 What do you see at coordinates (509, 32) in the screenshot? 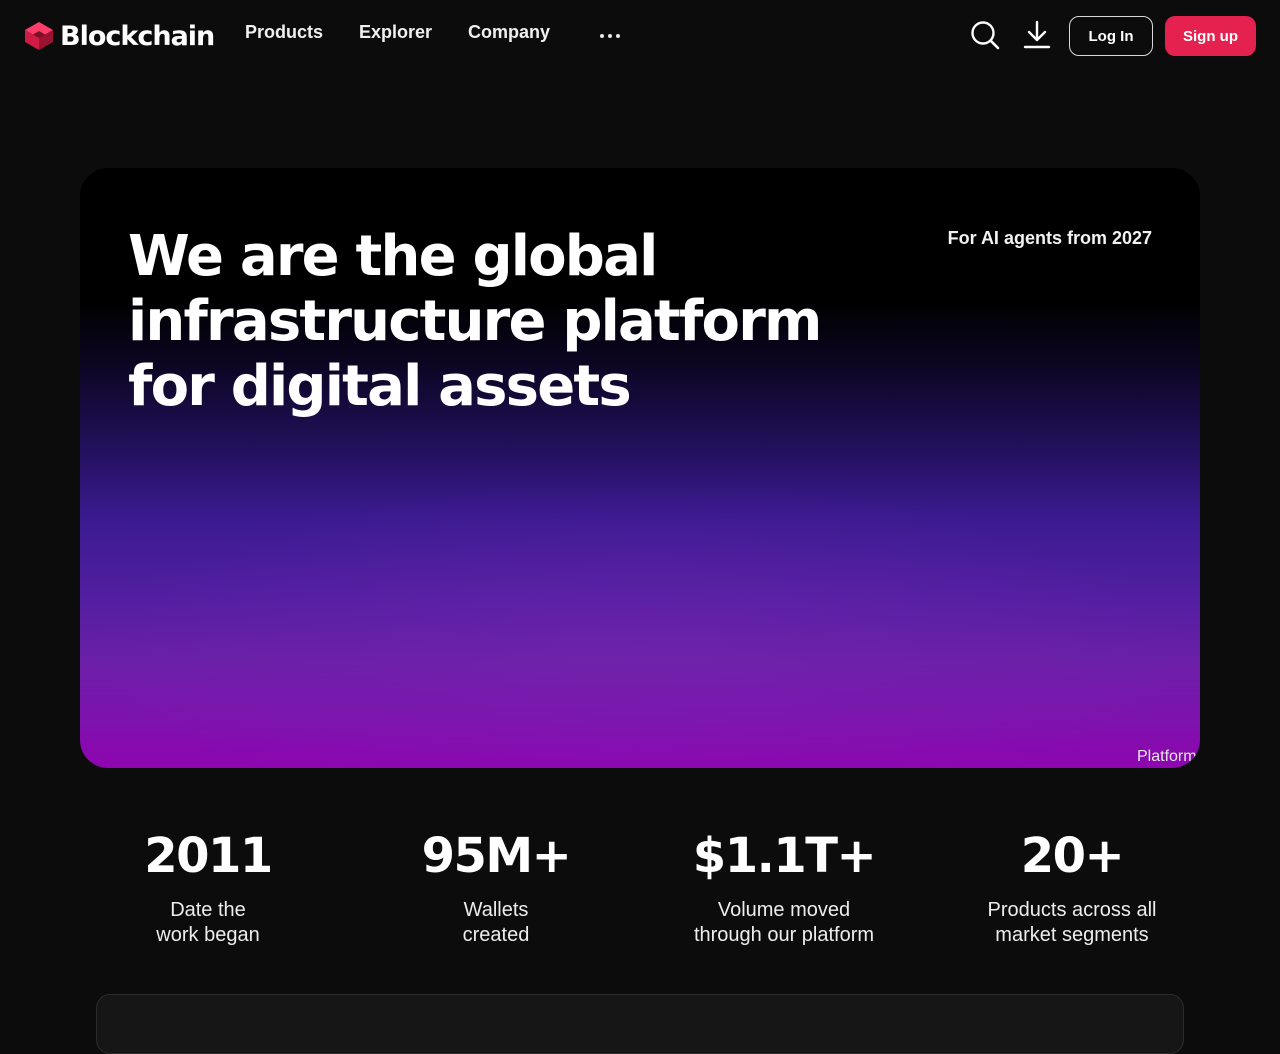
I see `nav-item-company: Company` at bounding box center [509, 32].